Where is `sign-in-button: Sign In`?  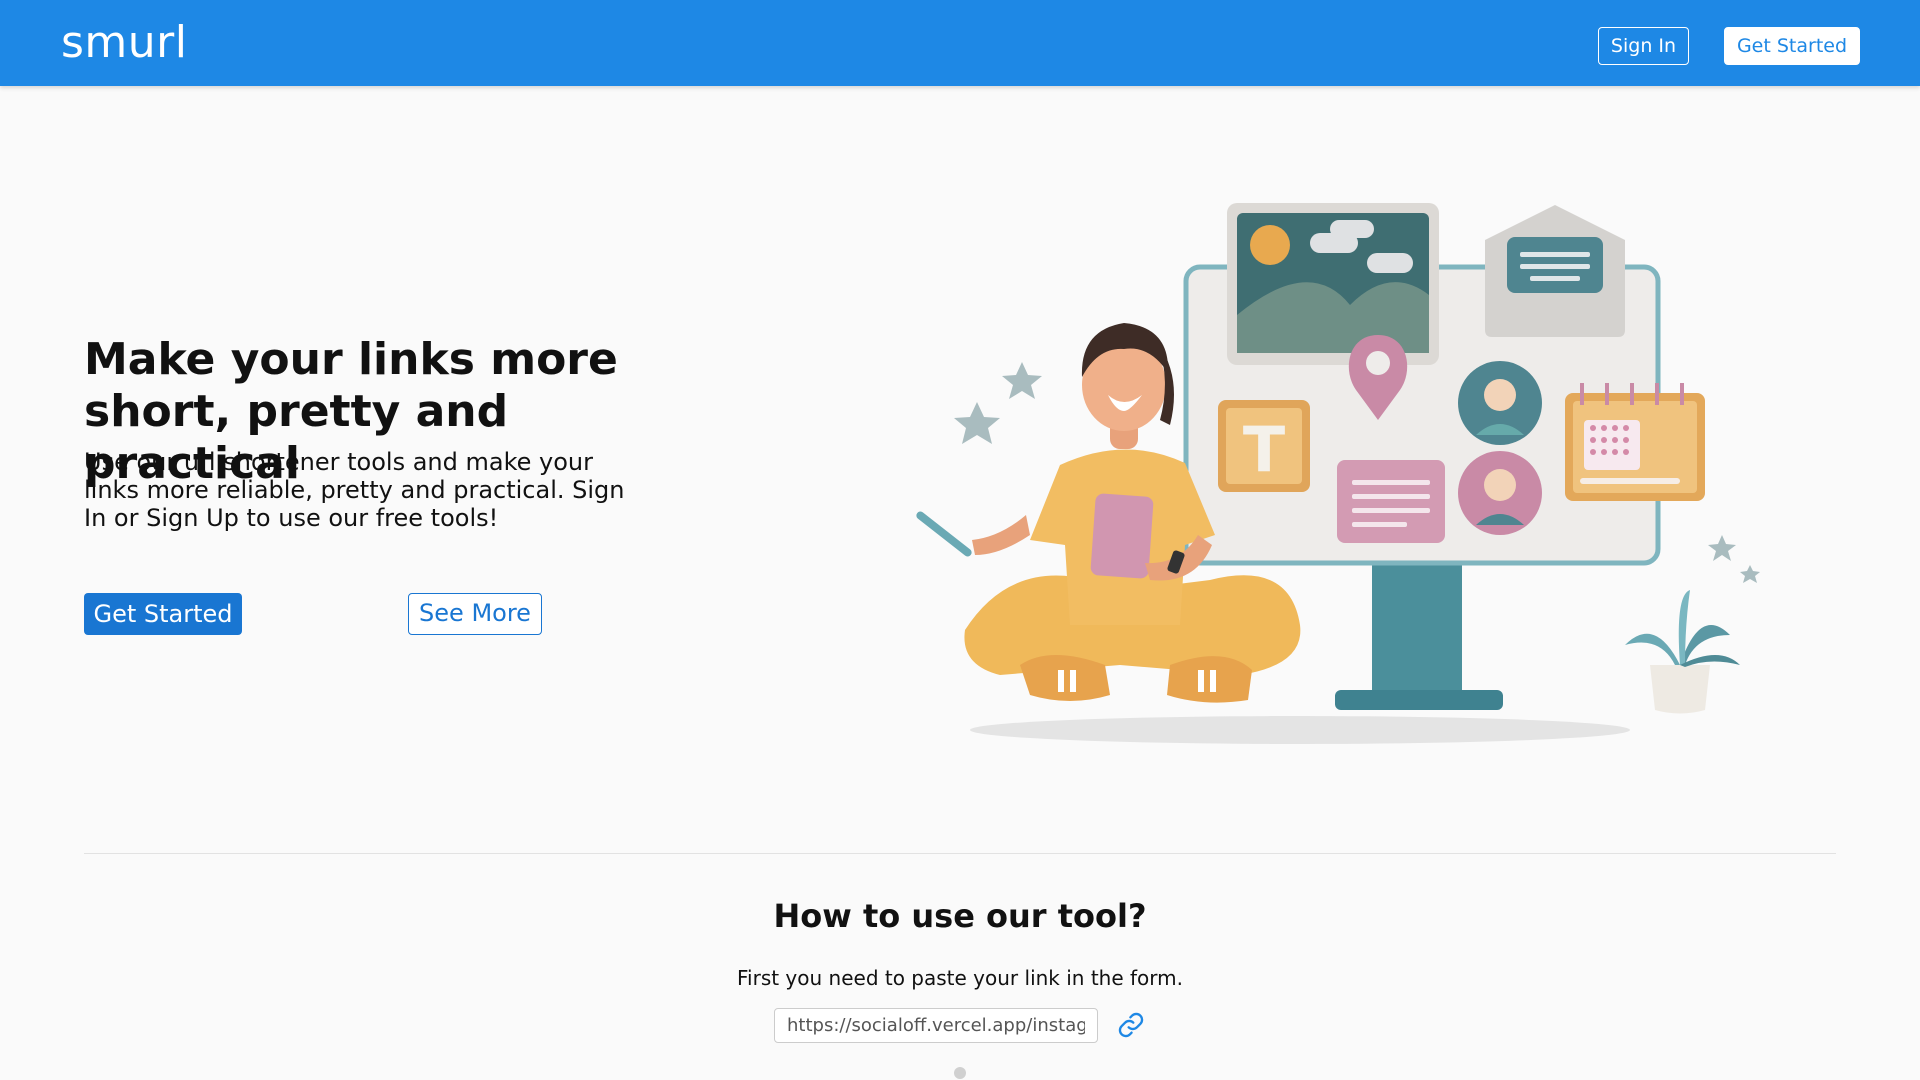 sign-in-button: Sign In is located at coordinates (1643, 46).